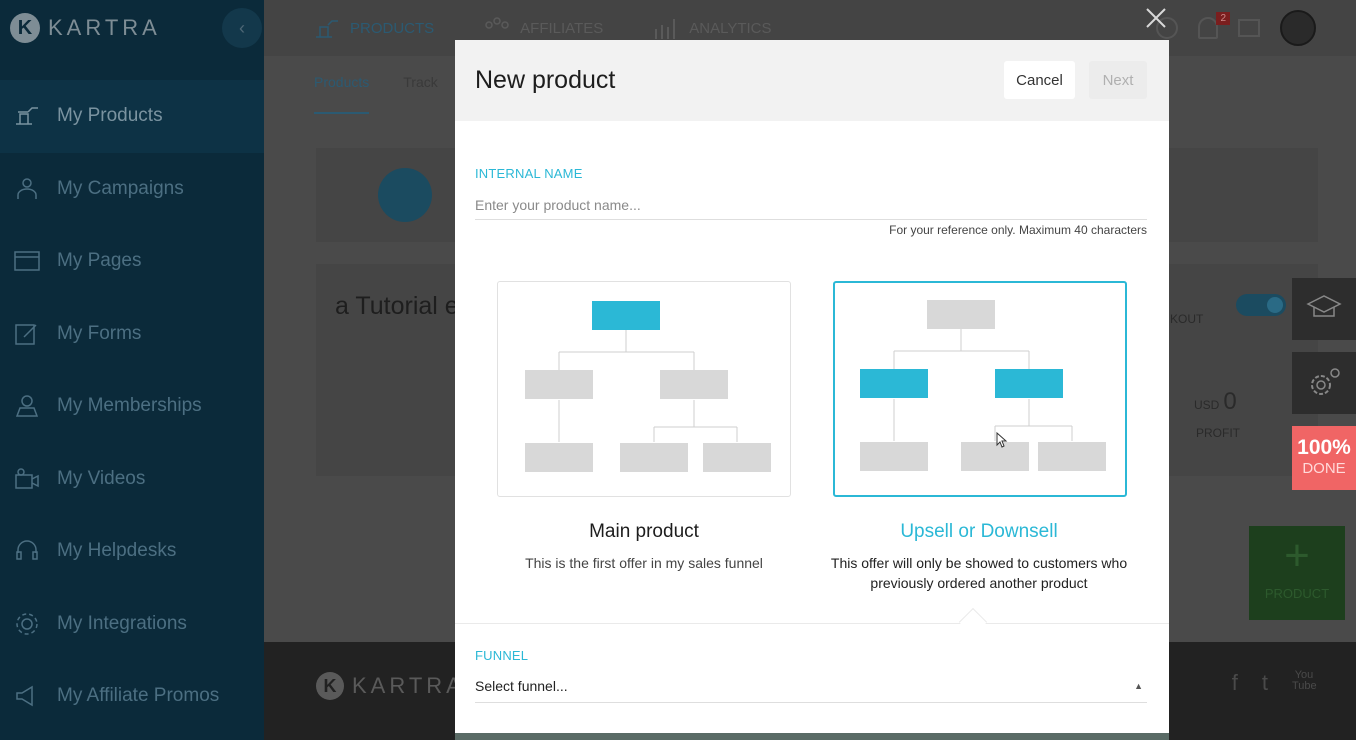 The image size is (1356, 740). Describe the element at coordinates (812, 80) in the screenshot. I see `modal-header: New product Cancel Next` at that location.